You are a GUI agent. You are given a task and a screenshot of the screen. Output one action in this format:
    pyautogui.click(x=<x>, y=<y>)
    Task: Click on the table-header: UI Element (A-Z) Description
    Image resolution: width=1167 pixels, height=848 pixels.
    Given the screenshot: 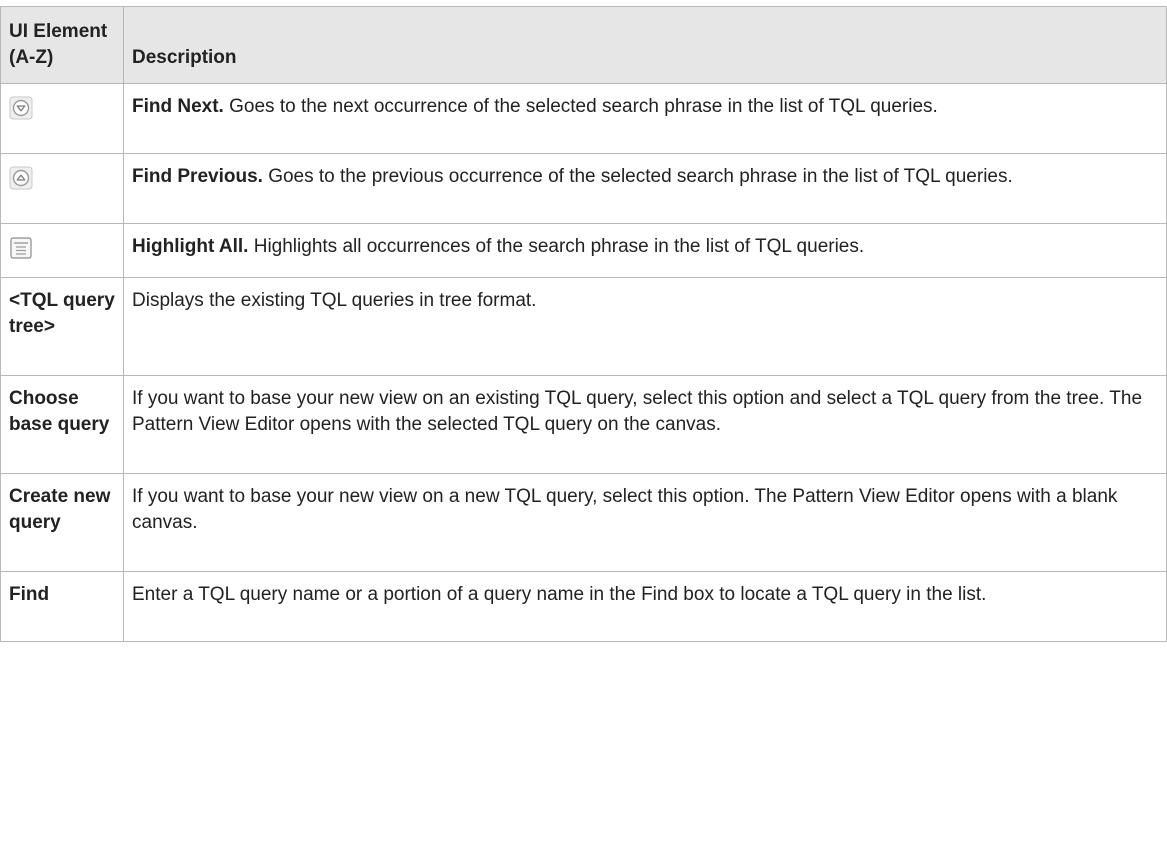 What is the action you would take?
    pyautogui.click(x=583, y=45)
    